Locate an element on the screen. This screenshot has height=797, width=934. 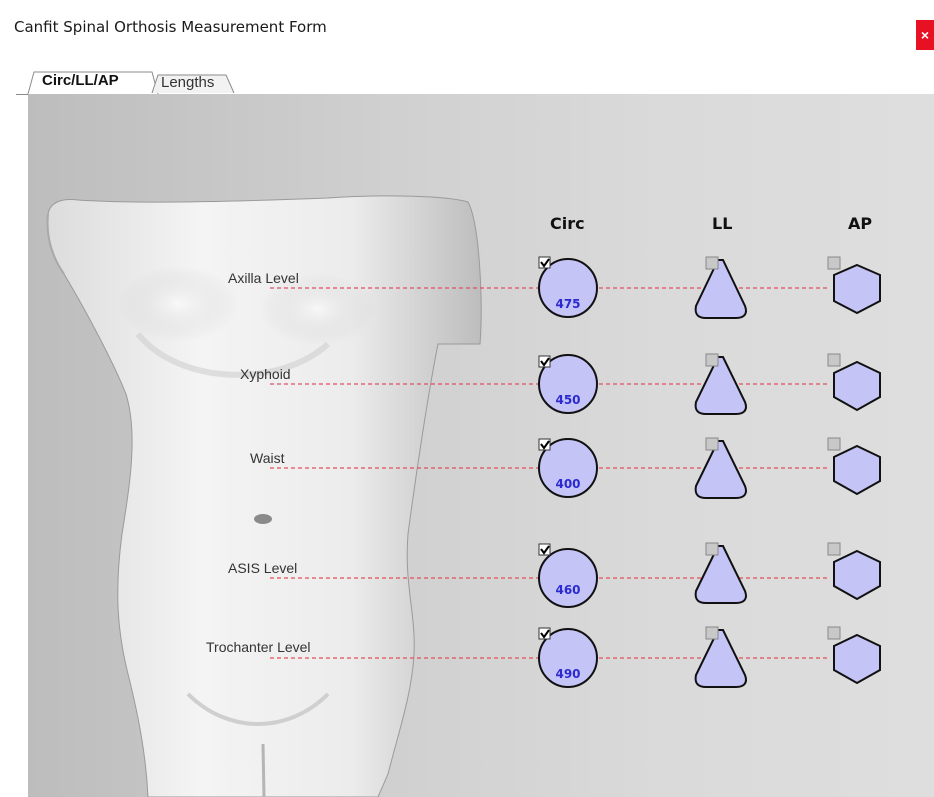
asis-circ-shape is located at coordinates (568, 578).